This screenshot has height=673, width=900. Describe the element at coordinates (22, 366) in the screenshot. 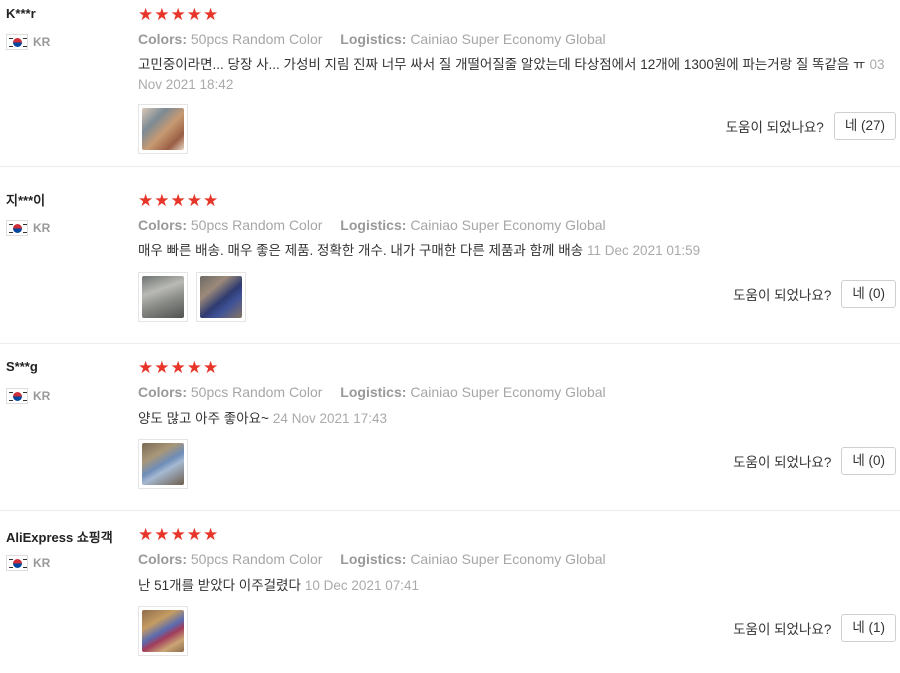

I see `reviewer-name: S***g` at that location.